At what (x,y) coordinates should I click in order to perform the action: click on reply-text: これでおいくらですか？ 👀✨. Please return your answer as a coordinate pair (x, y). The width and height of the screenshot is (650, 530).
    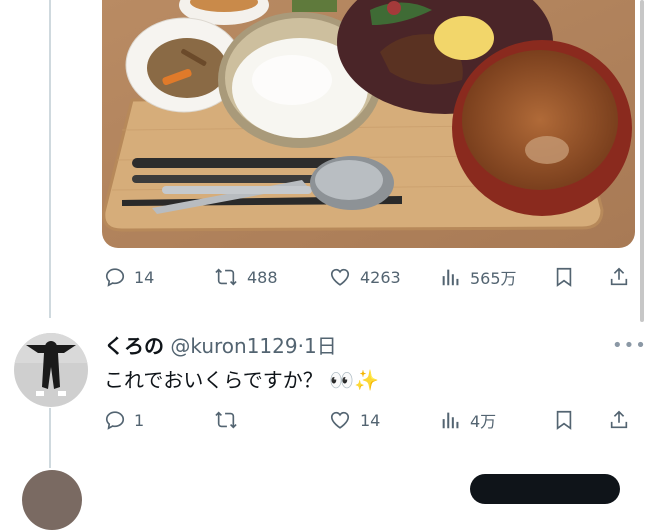
    Looking at the image, I should click on (241, 378).